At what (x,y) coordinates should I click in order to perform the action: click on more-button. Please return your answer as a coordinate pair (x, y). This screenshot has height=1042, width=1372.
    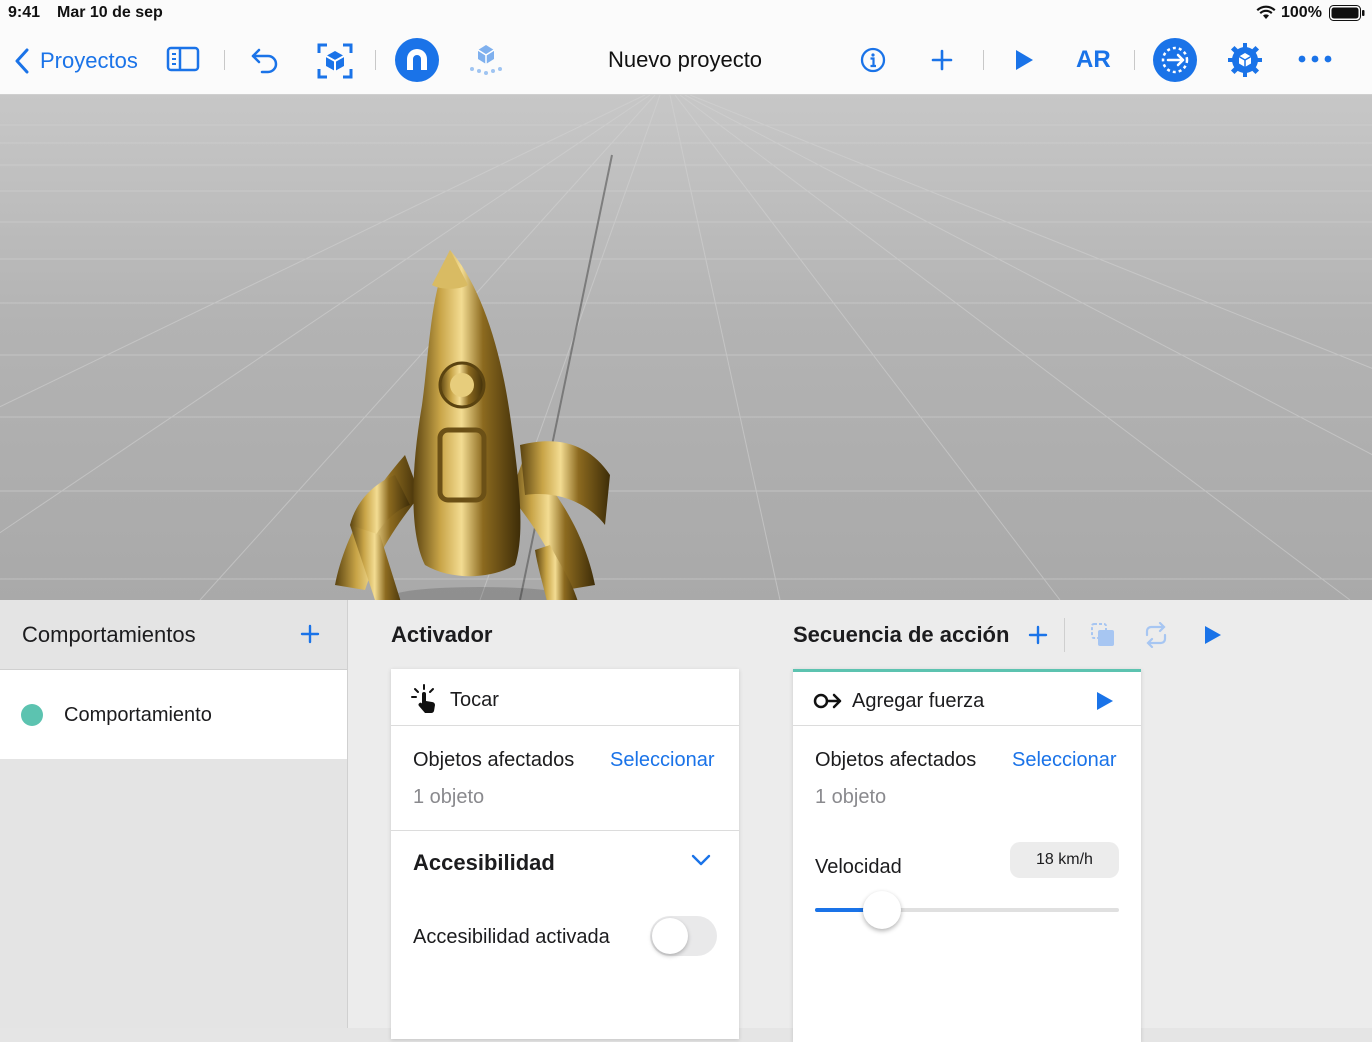
    Looking at the image, I should click on (1315, 59).